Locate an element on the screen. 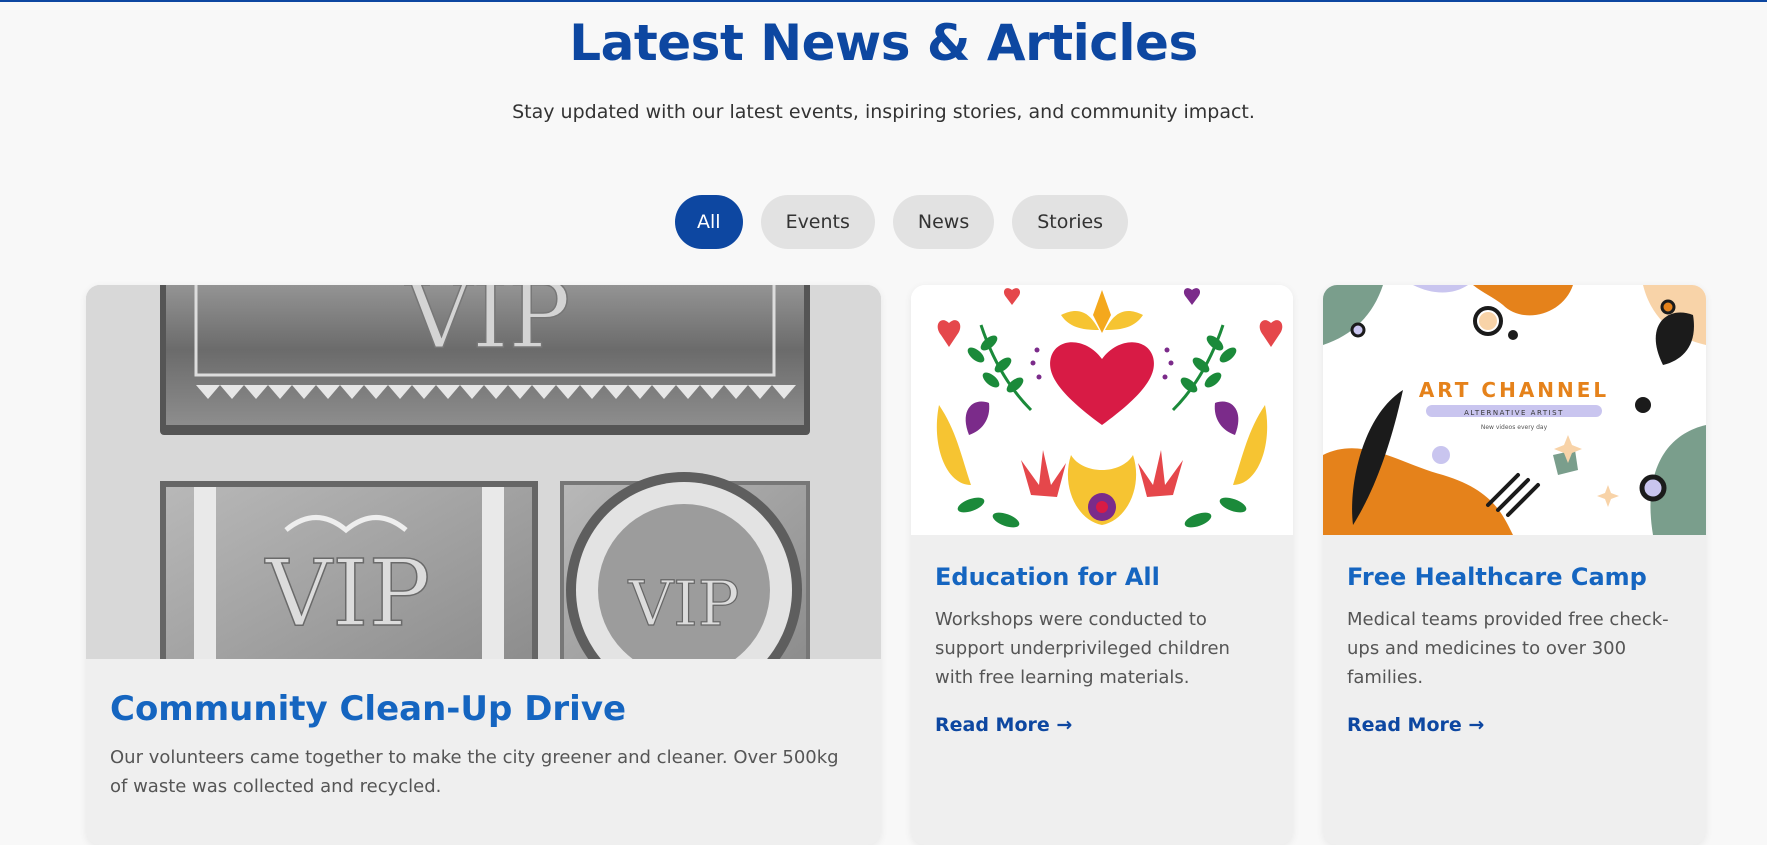 This screenshot has width=1767, height=845. art-channel-brand: ART CHANNEL is located at coordinates (1514, 390).